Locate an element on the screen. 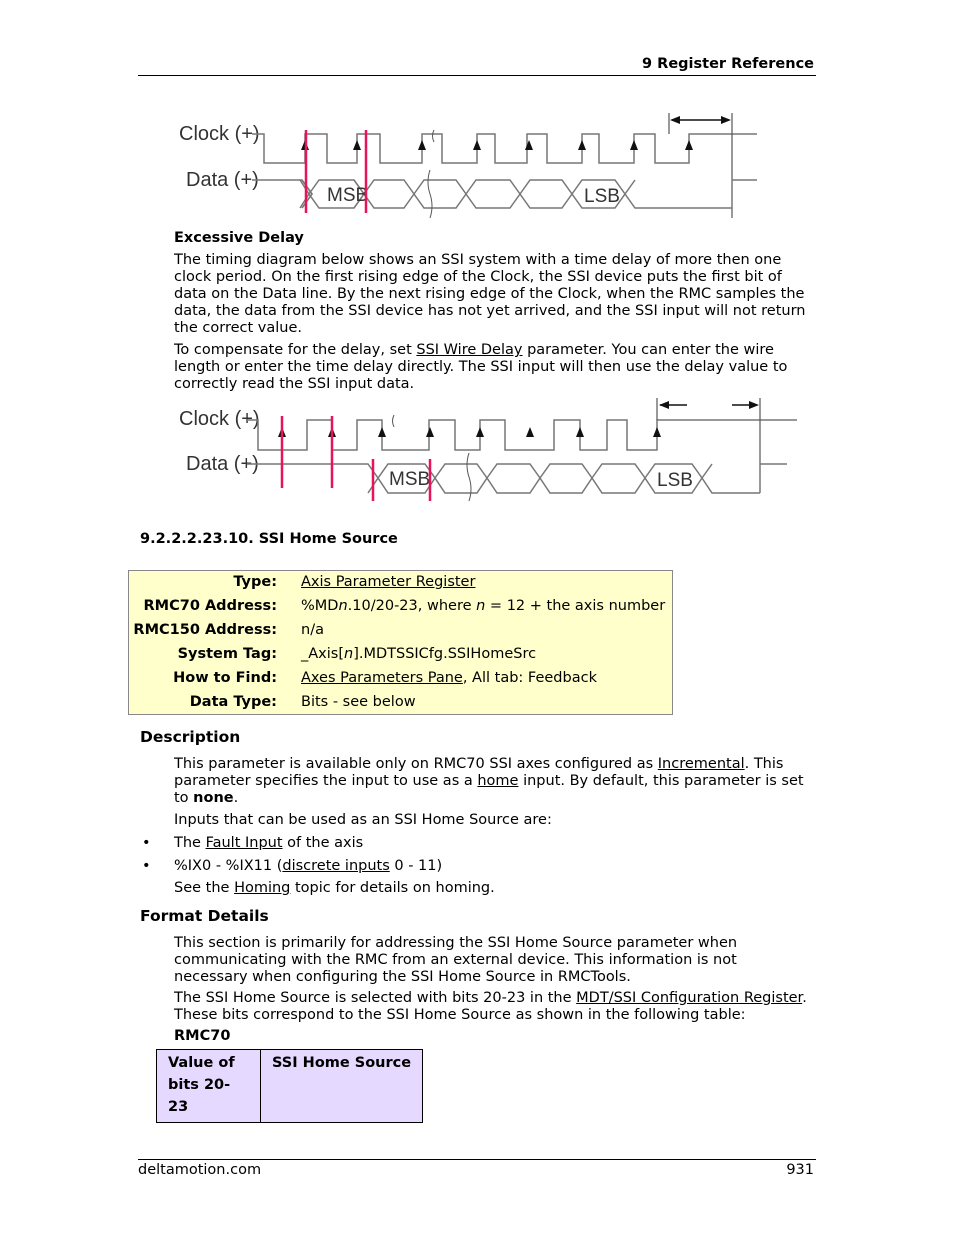 This screenshot has width=954, height=1235. table-header-value: Value of bits 20-23 is located at coordinates (208, 1086).